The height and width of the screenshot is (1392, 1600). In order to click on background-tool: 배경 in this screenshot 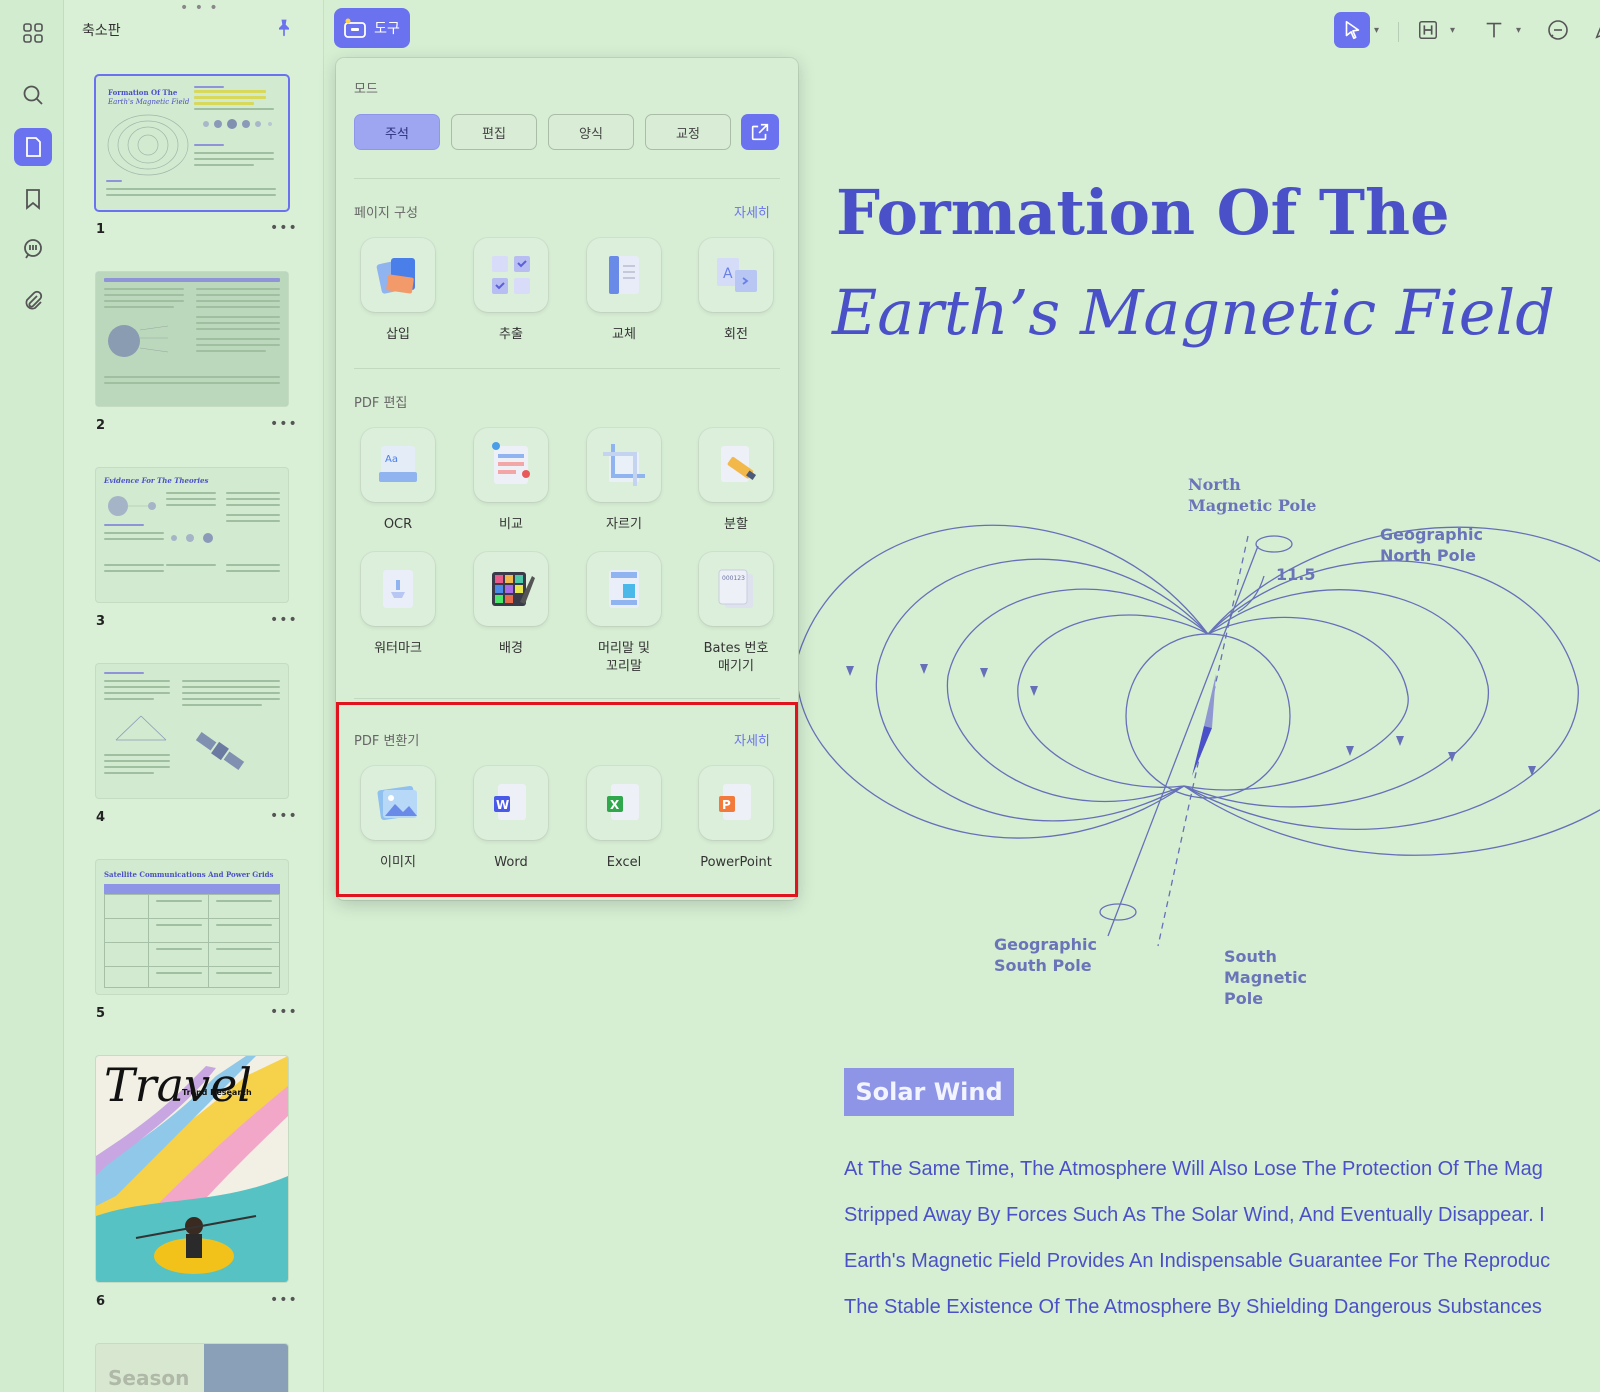, I will do `click(511, 605)`.